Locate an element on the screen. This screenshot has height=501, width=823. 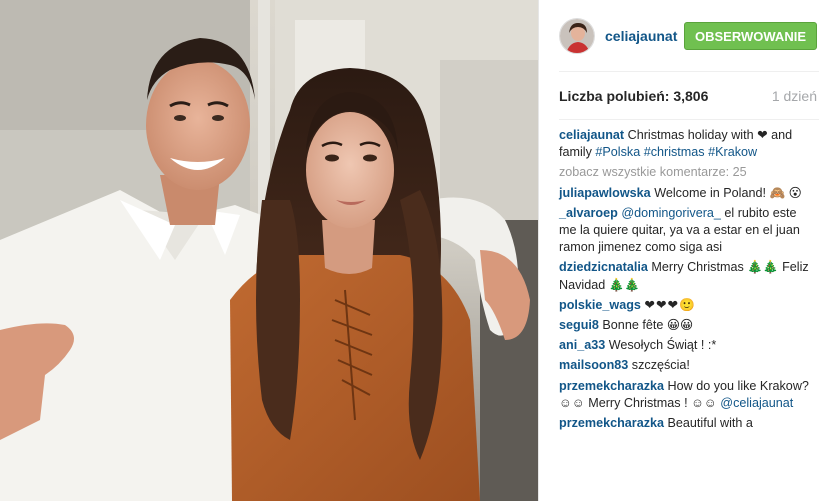
hashtag-polska: #Polska is located at coordinates (617, 152).